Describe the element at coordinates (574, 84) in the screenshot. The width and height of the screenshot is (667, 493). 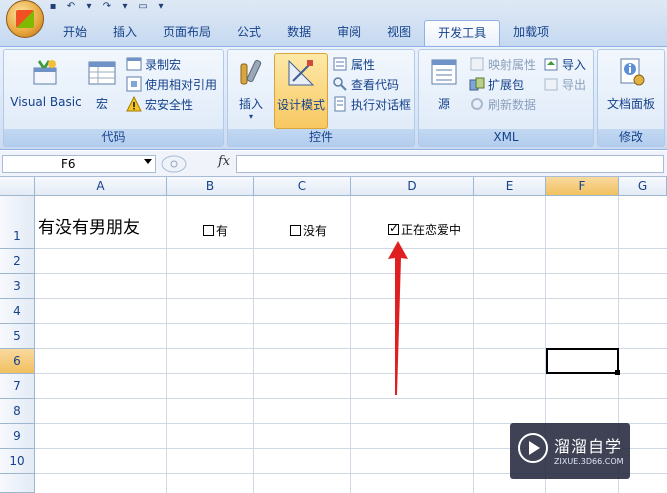
I see `export-label: 导出` at that location.